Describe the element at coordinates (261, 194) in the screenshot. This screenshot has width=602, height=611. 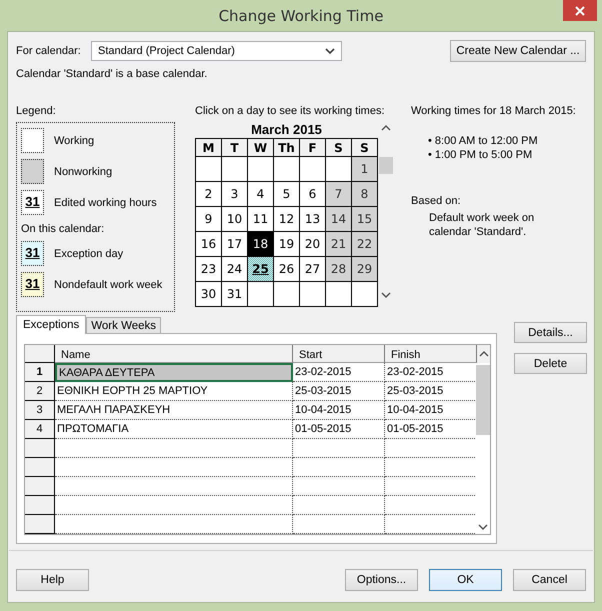
I see `day-cell: 4` at that location.